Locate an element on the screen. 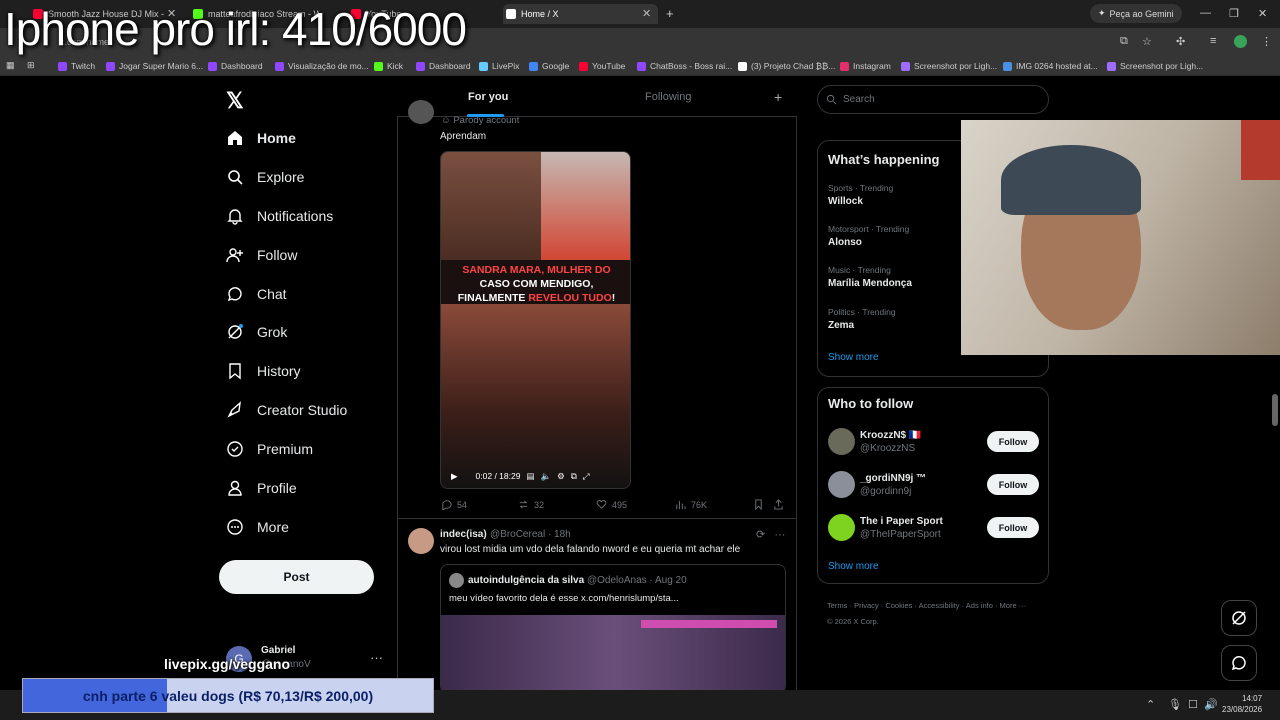 Image resolution: width=1280 pixels, height=720 pixels. sidebar-item-explore: Explore is located at coordinates (265, 177).